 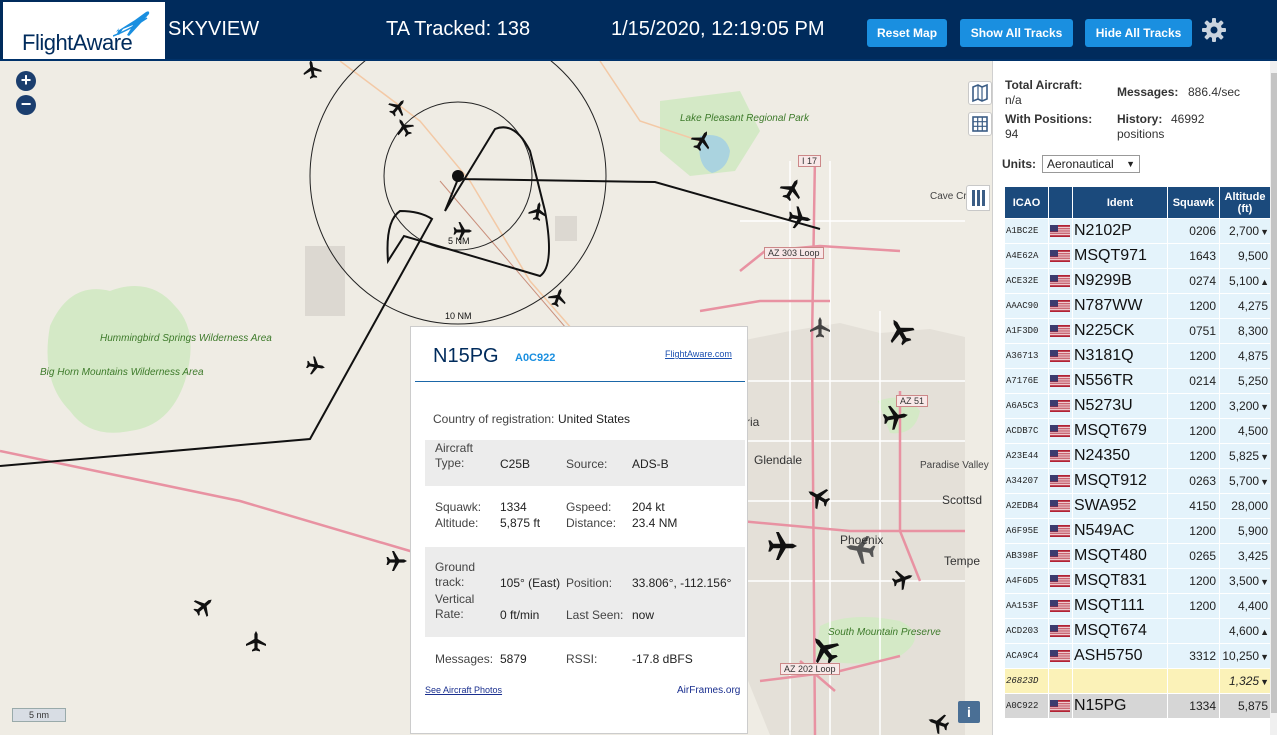 What do you see at coordinates (1137, 306) in the screenshot?
I see `table-row: AAAC90 N787WW 1200 4,275` at bounding box center [1137, 306].